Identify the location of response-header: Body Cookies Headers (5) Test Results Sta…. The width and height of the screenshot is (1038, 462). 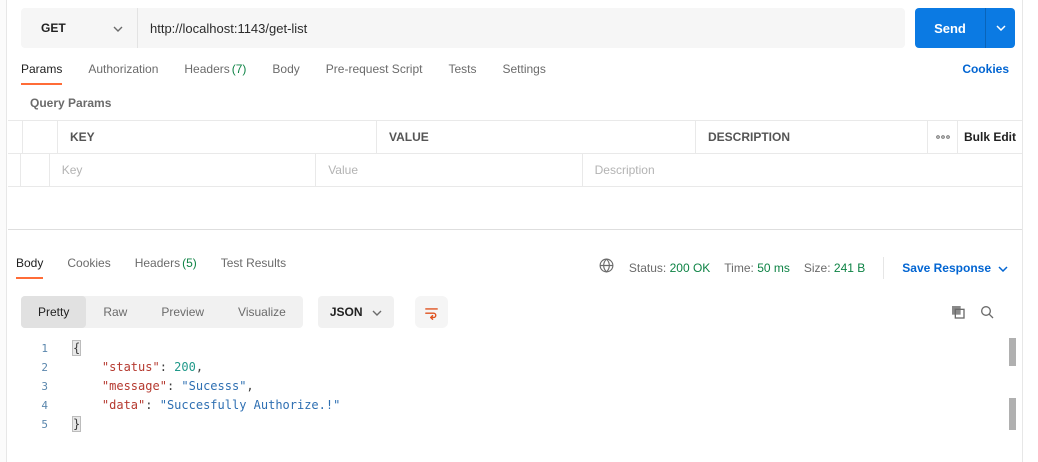
(516, 272).